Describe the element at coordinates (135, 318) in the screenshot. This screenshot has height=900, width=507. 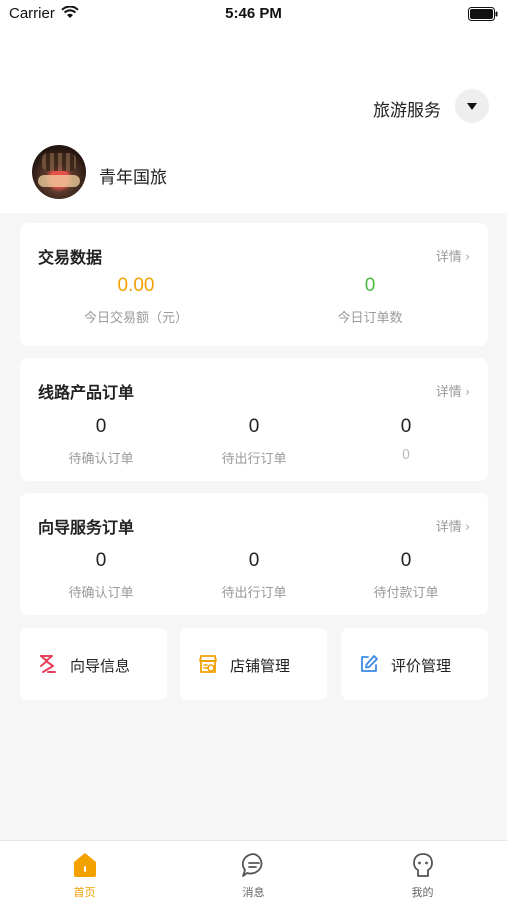
I see `metric-label: 今日交易额（元）` at that location.